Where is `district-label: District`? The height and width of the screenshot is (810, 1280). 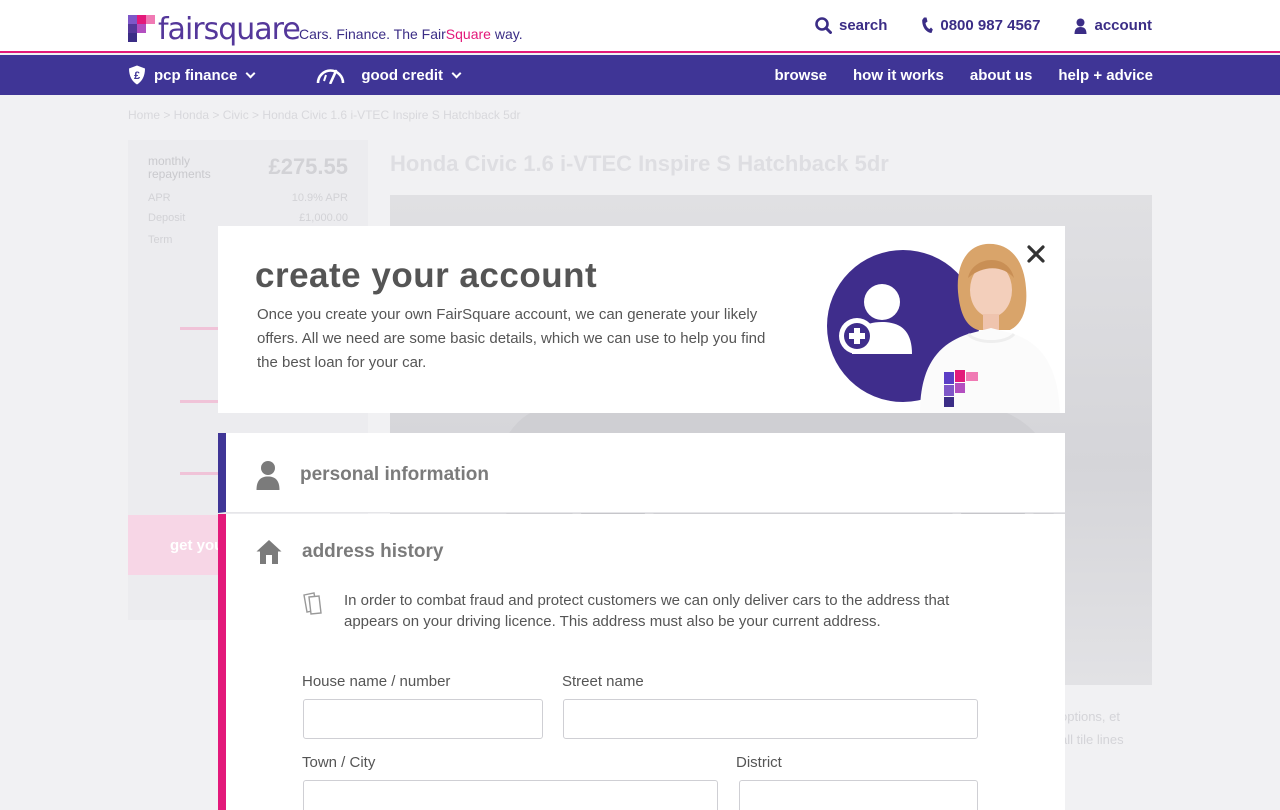 district-label: District is located at coordinates (759, 762).